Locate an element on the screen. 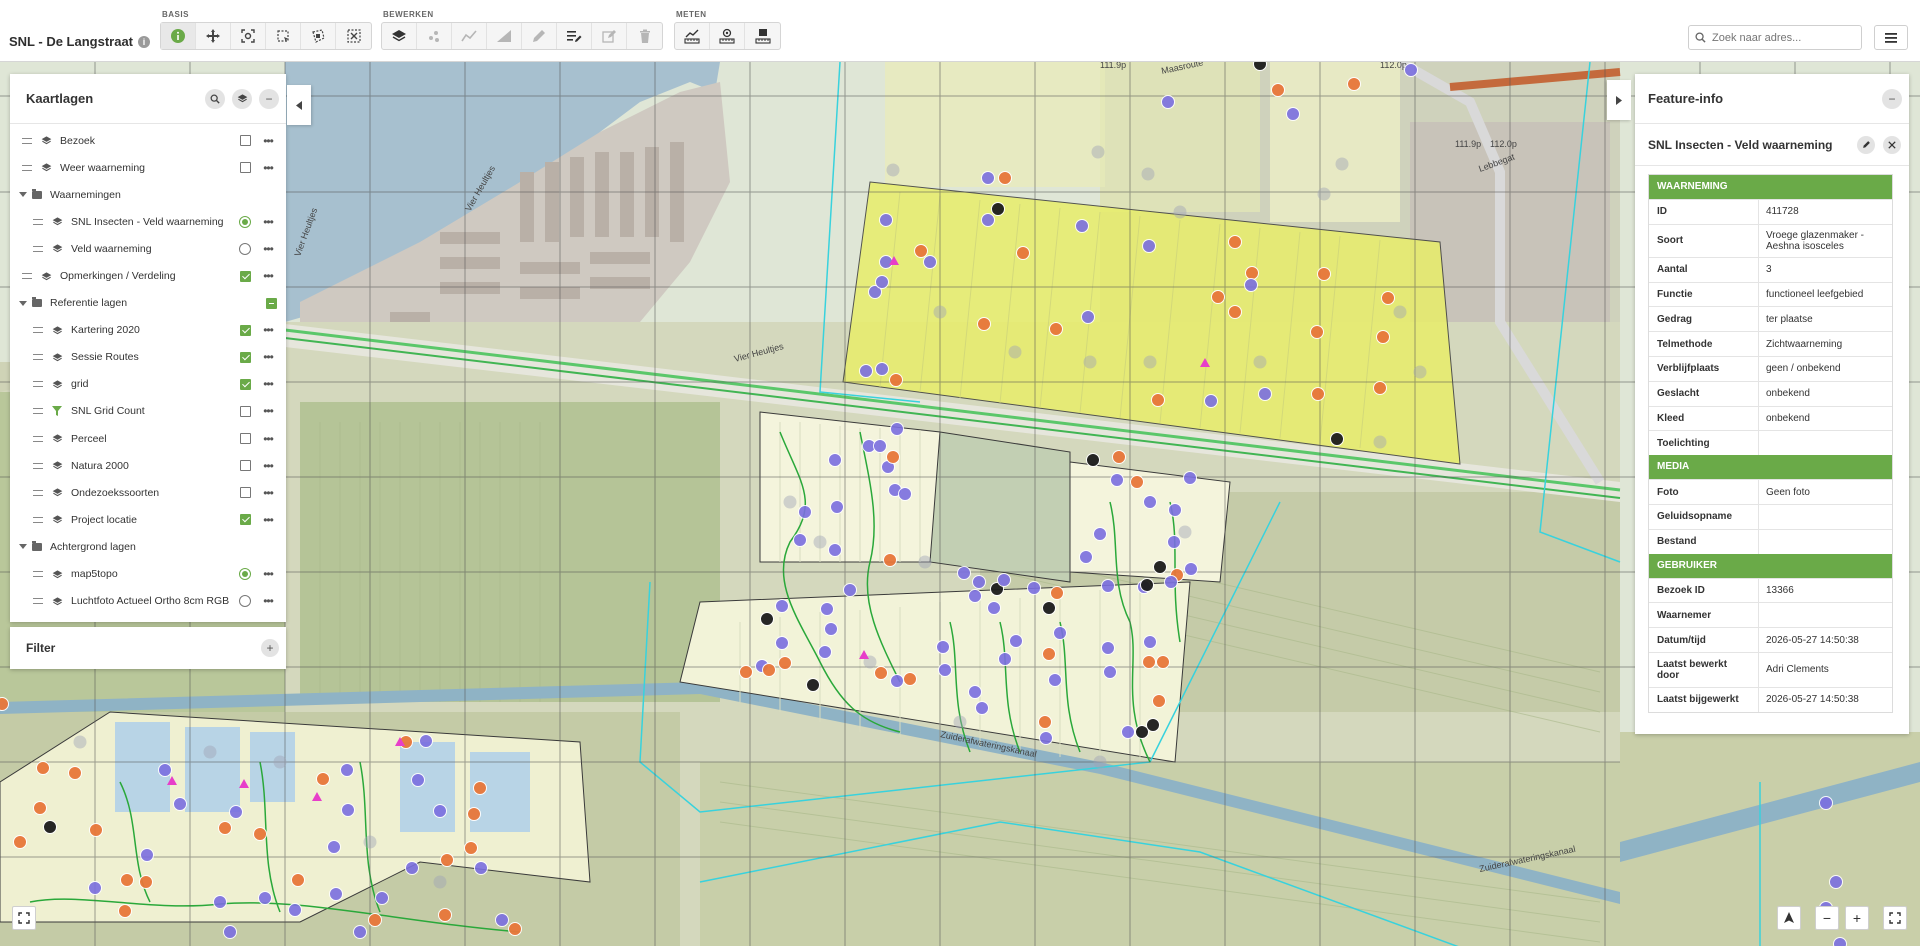 The height and width of the screenshot is (946, 1920). layer-row: map5topo ••• is located at coordinates (148, 574).